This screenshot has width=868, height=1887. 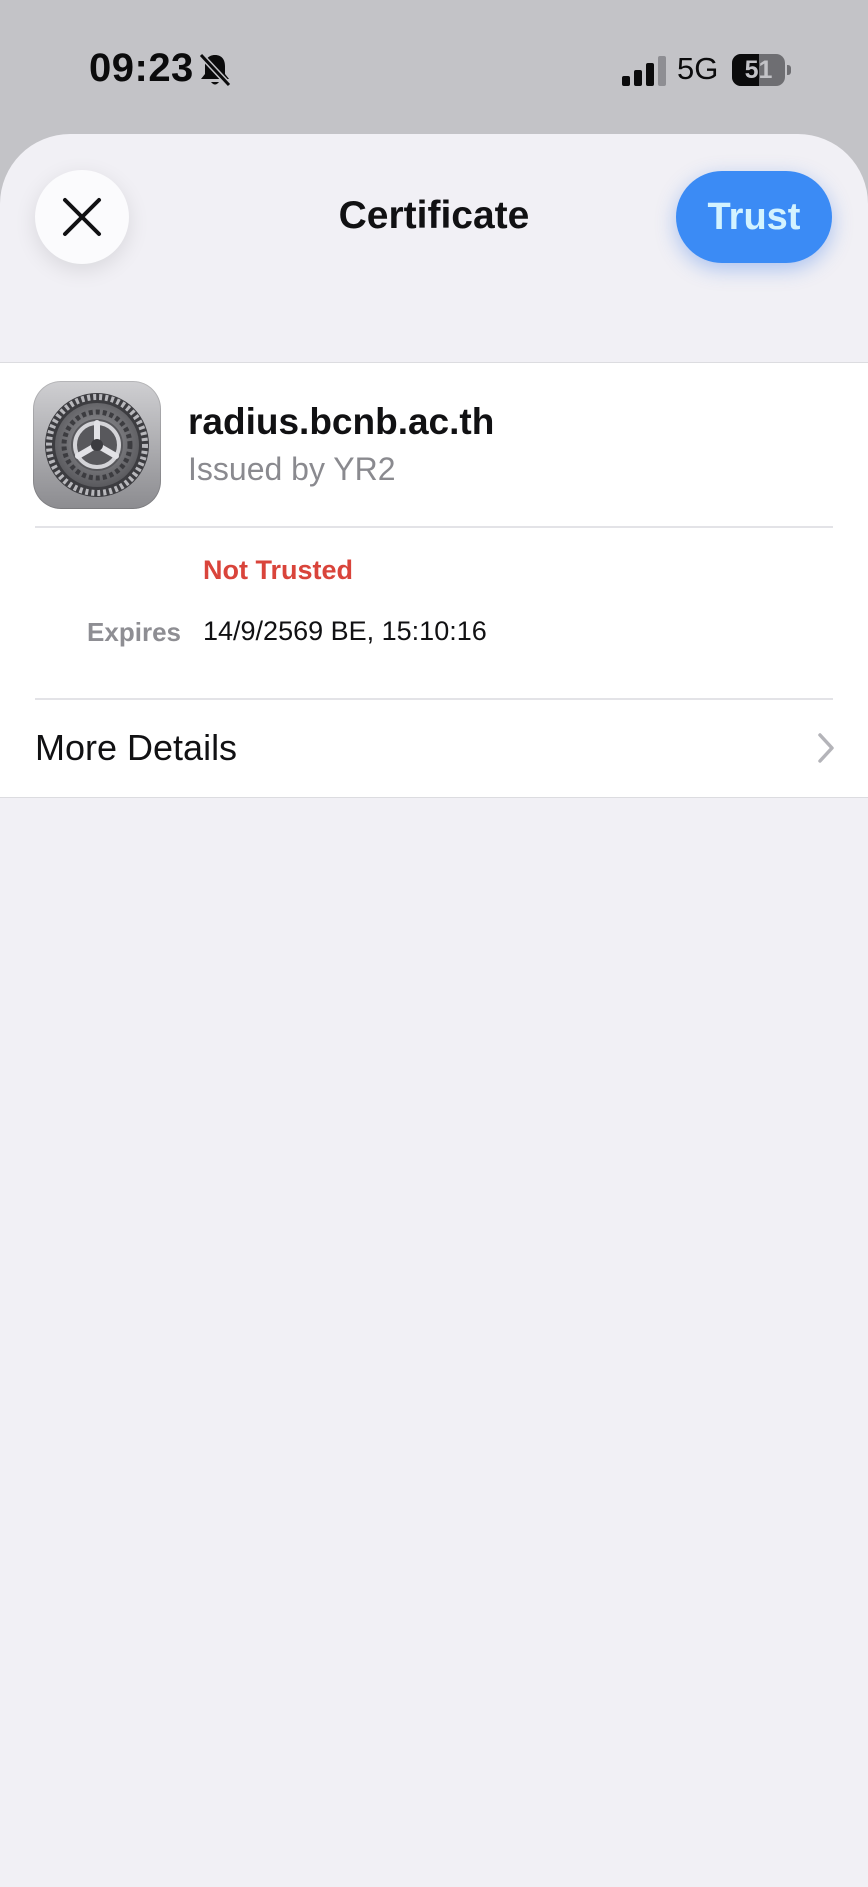 What do you see at coordinates (434, 67) in the screenshot?
I see `status-bar: 09:23 5G 51` at bounding box center [434, 67].